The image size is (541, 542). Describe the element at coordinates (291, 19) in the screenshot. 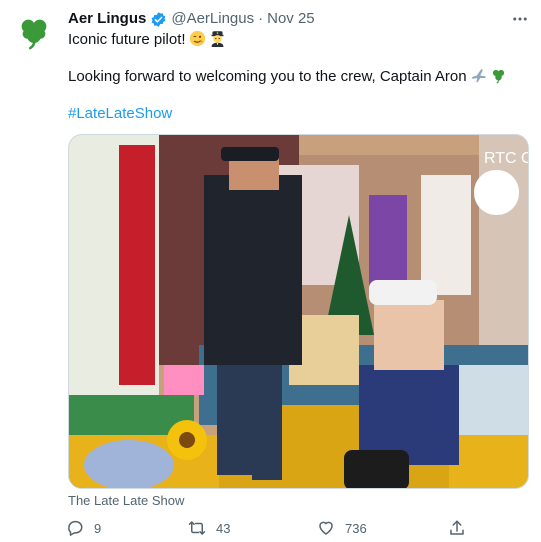

I see `tweet-timestamp: Nov 25` at that location.